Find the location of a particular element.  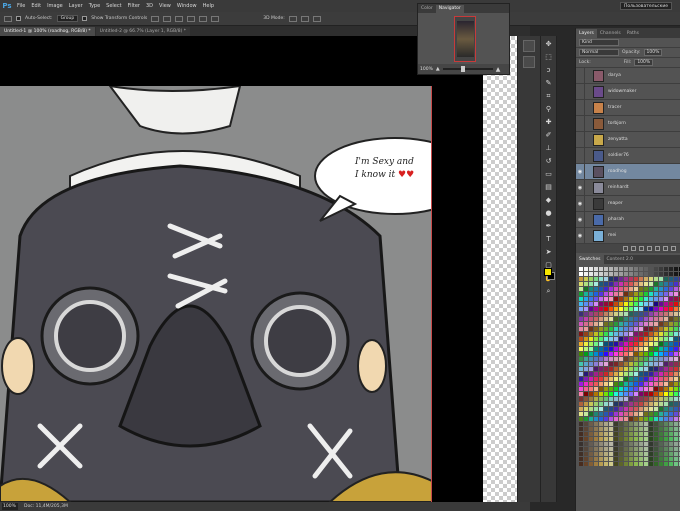

tab-paths: Paths is located at coordinates (633, 33).